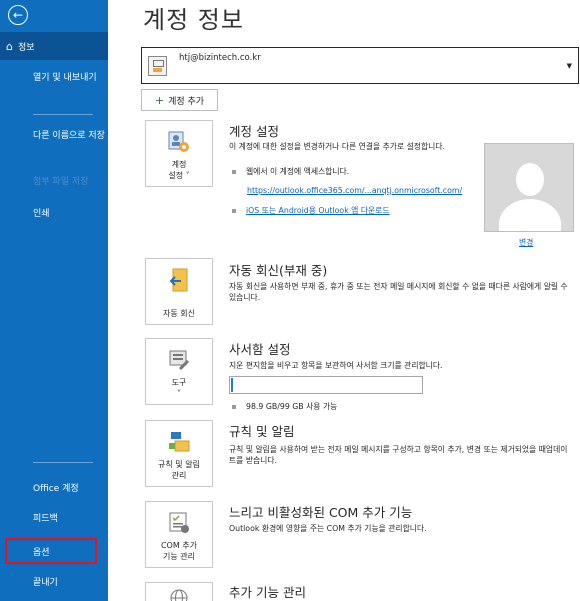  I want to click on change-photo-link: 변경, so click(526, 242).